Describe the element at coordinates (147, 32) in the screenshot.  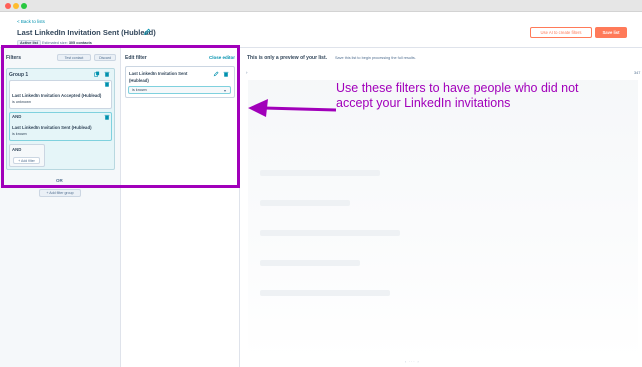
I see `pencil-icon` at that location.